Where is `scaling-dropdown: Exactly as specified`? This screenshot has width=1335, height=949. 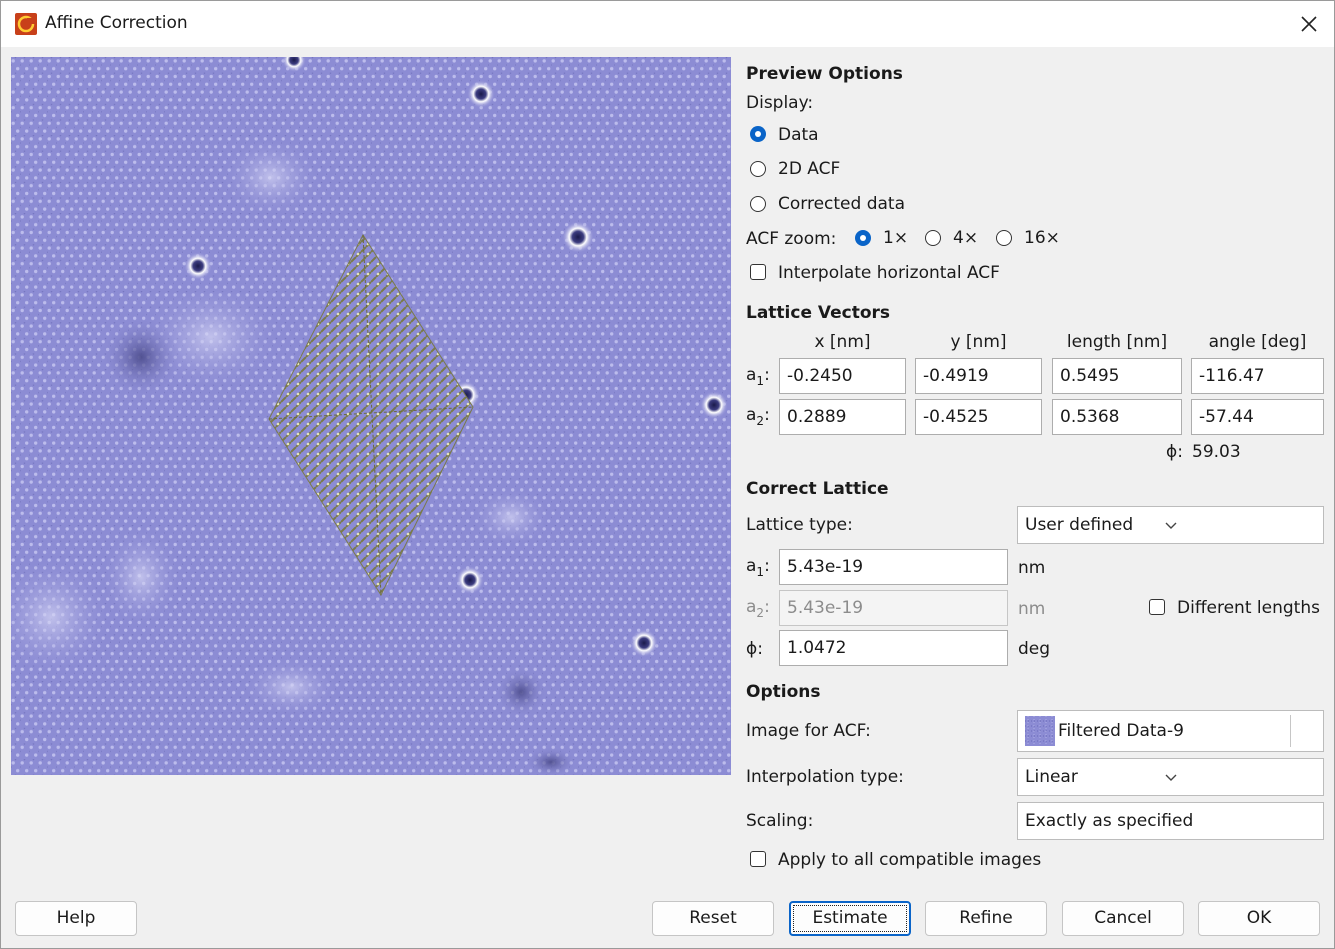
scaling-dropdown: Exactly as specified is located at coordinates (1170, 821).